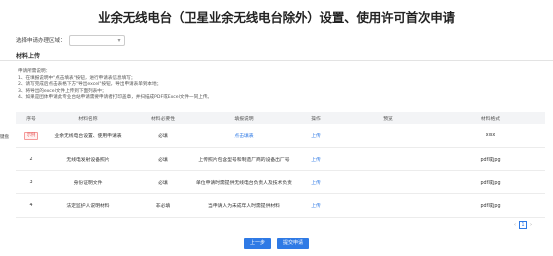 This screenshot has height=256, width=553. I want to click on action-buttons: 上一步 提交申请, so click(276, 243).